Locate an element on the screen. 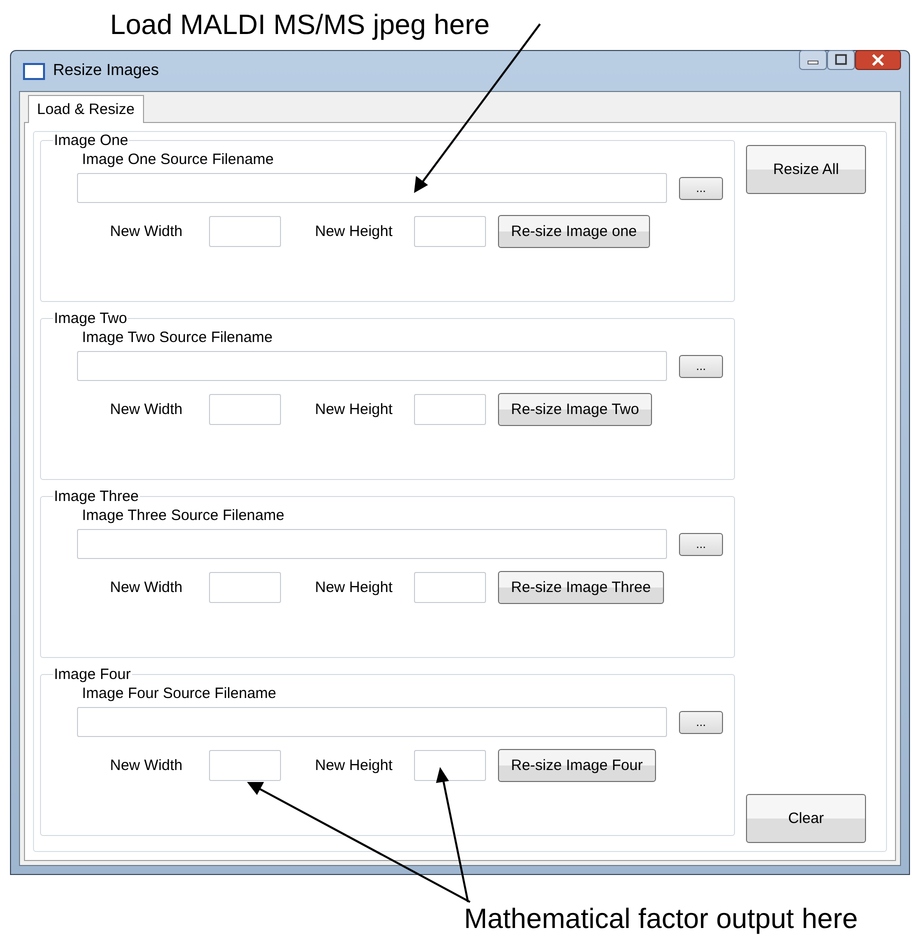 This screenshot has width=912, height=943. group-title: Image One is located at coordinates (91, 140).